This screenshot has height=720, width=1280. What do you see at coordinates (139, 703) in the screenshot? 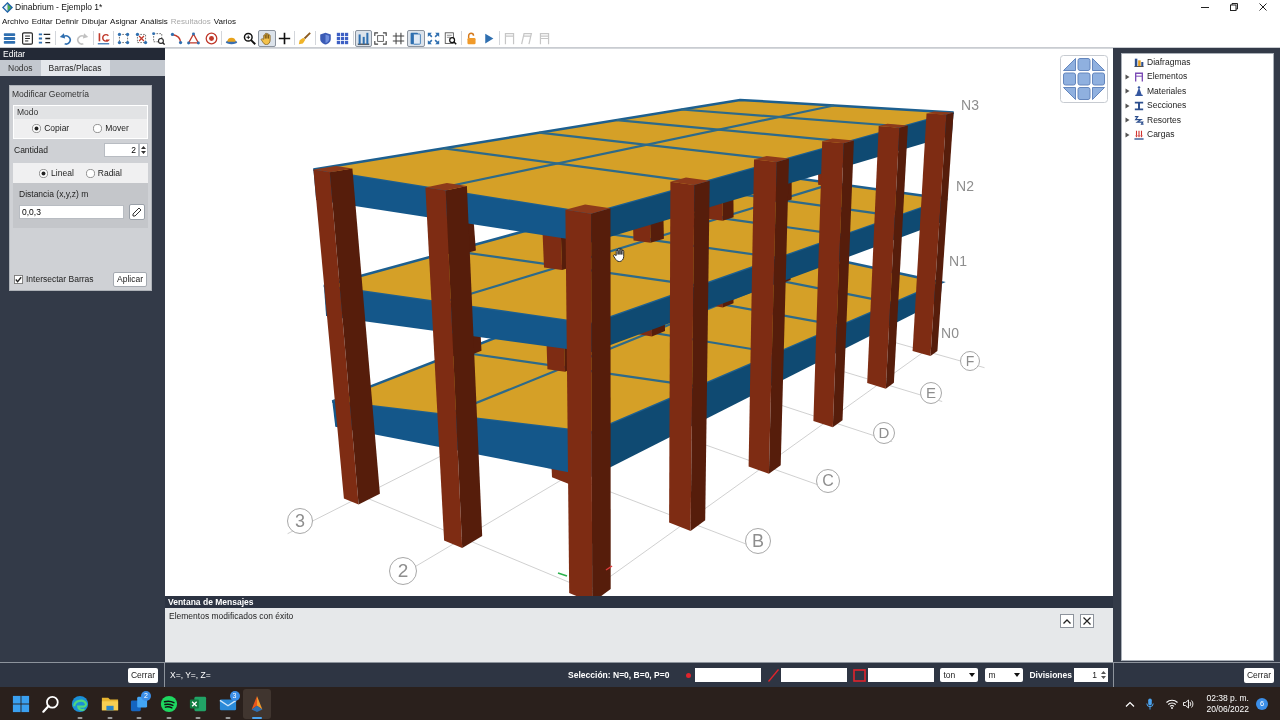
I see `stacked-squares-icon` at bounding box center [139, 703].